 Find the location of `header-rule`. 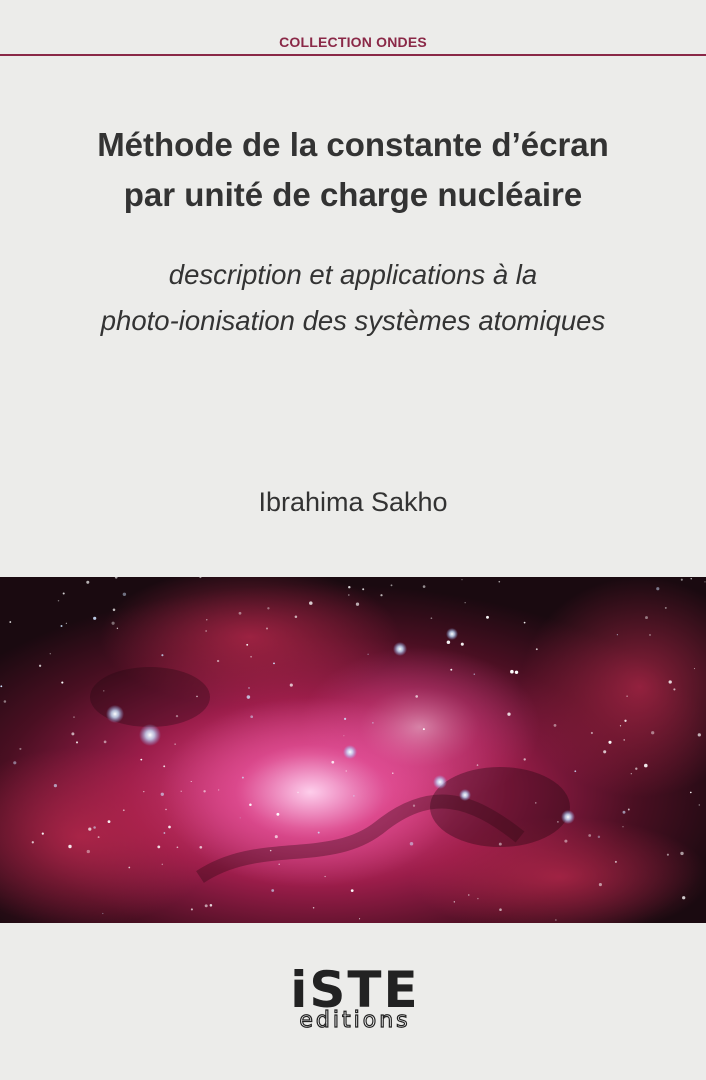

header-rule is located at coordinates (353, 55).